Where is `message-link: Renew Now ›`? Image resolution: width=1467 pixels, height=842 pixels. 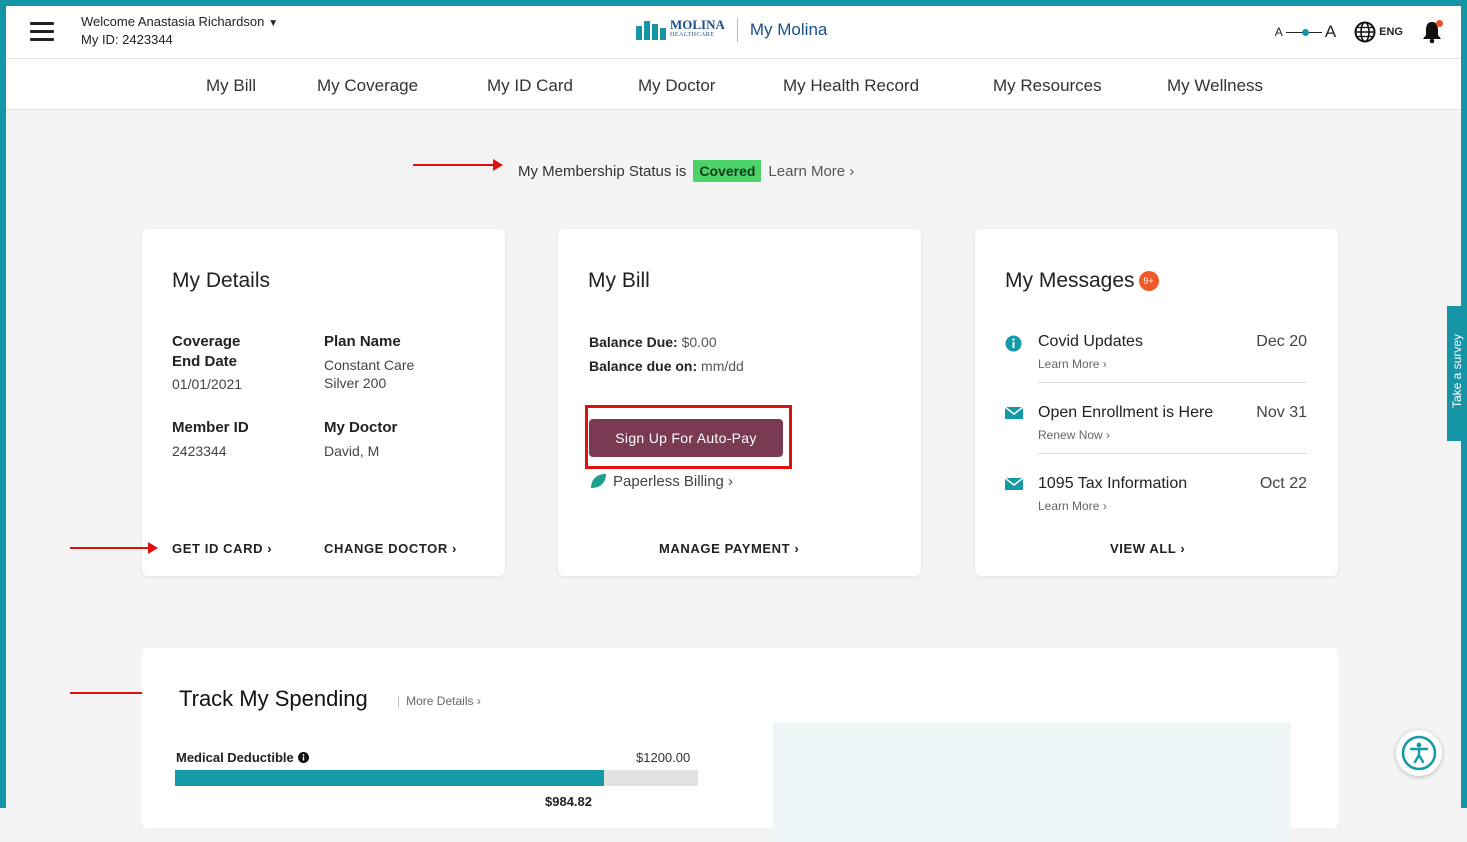
message-link: Renew Now › is located at coordinates (1074, 435).